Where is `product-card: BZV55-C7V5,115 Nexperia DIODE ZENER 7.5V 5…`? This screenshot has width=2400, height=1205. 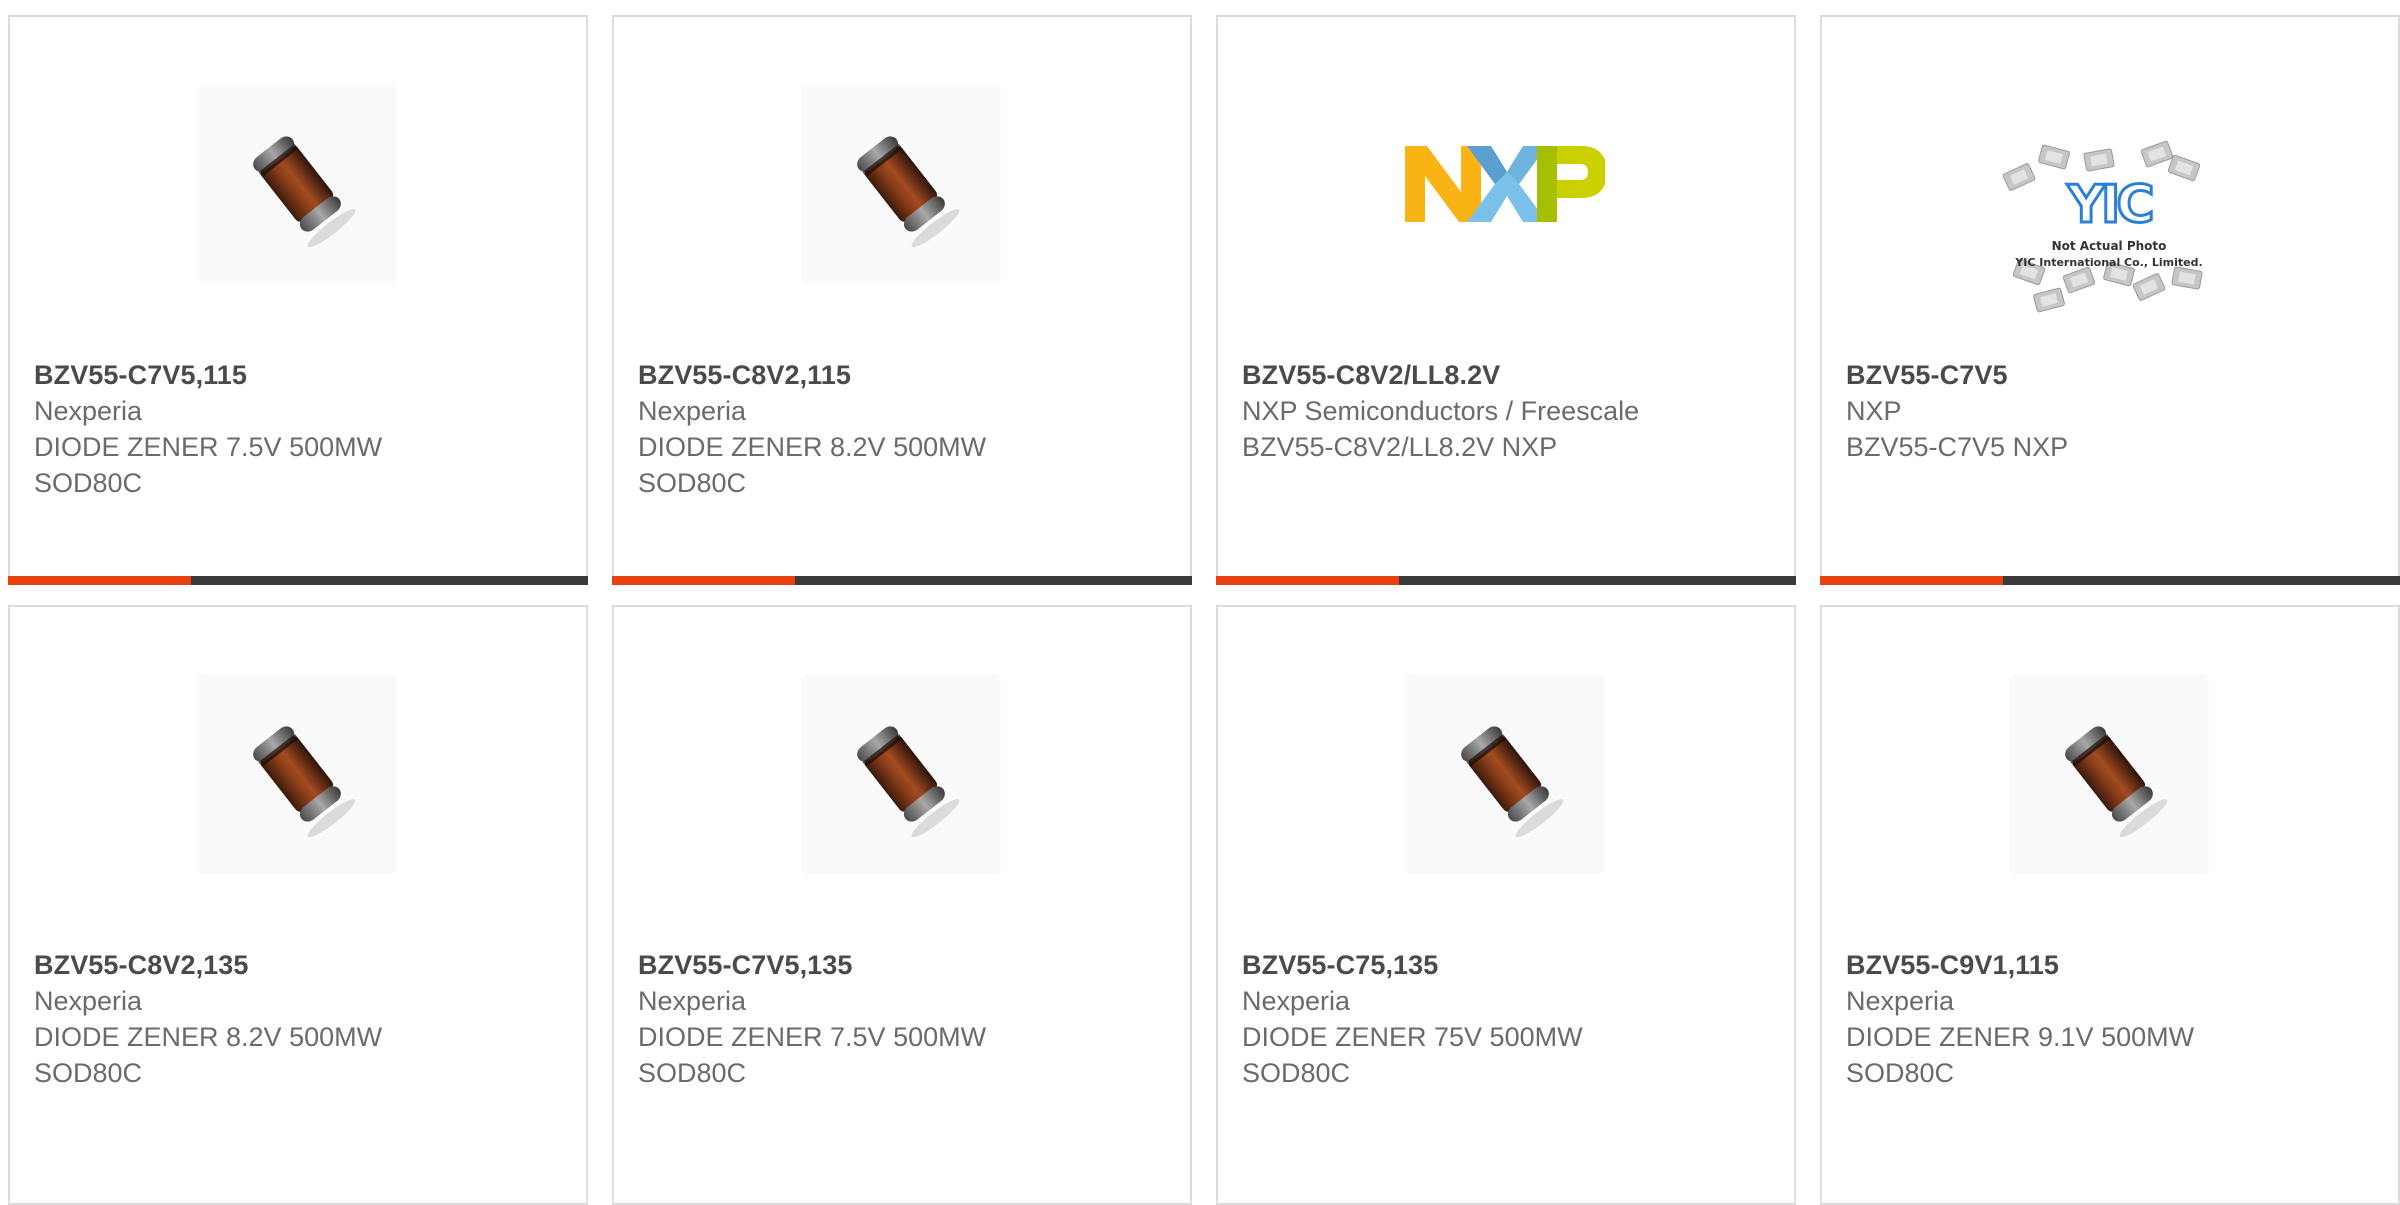 product-card: BZV55-C7V5,115 Nexperia DIODE ZENER 7.5V 5… is located at coordinates (298, 300).